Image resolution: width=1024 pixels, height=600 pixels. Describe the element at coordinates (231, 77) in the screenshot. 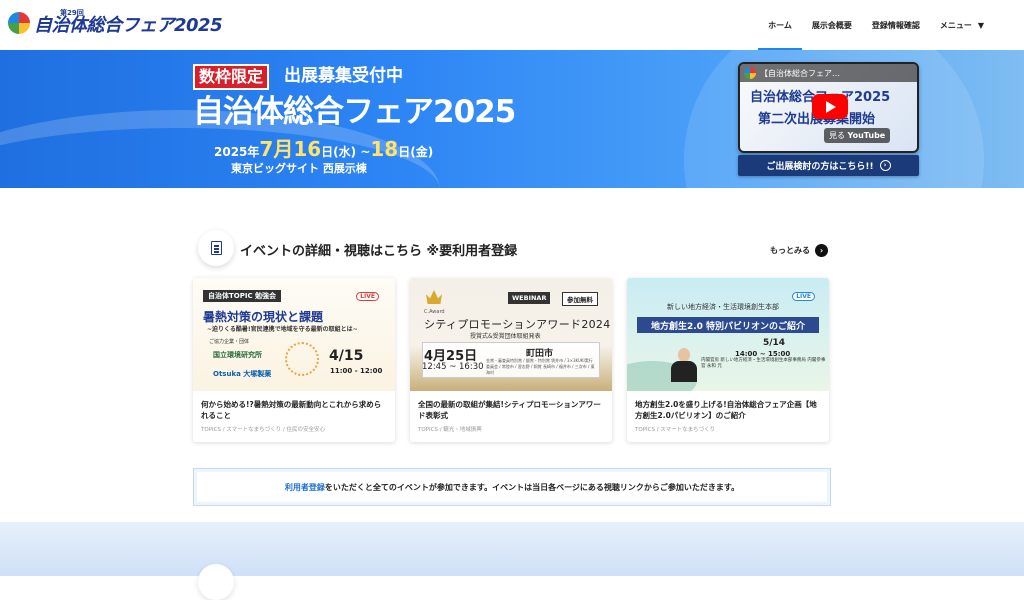

I see `limited-badge: 数枠限定` at that location.